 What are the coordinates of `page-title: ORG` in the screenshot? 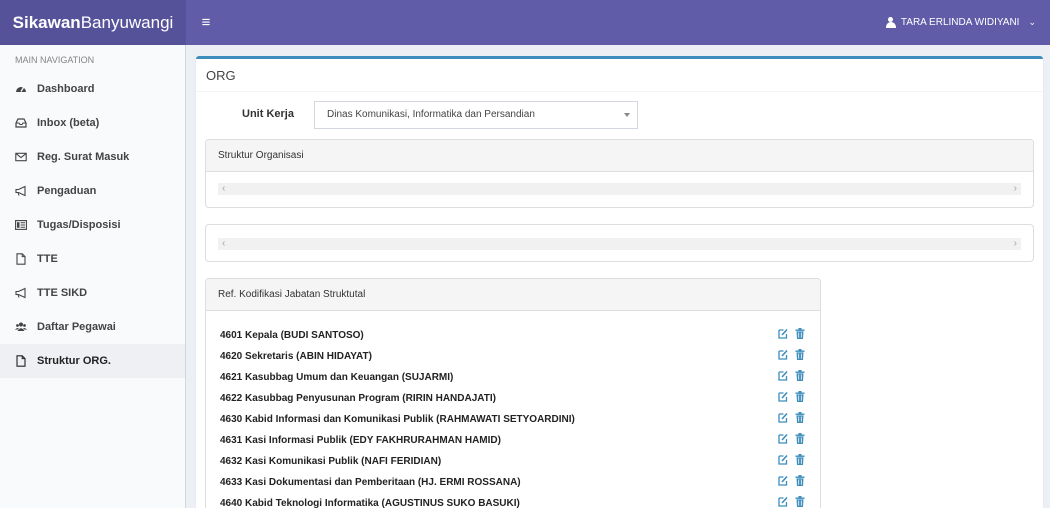 It's located at (619, 75).